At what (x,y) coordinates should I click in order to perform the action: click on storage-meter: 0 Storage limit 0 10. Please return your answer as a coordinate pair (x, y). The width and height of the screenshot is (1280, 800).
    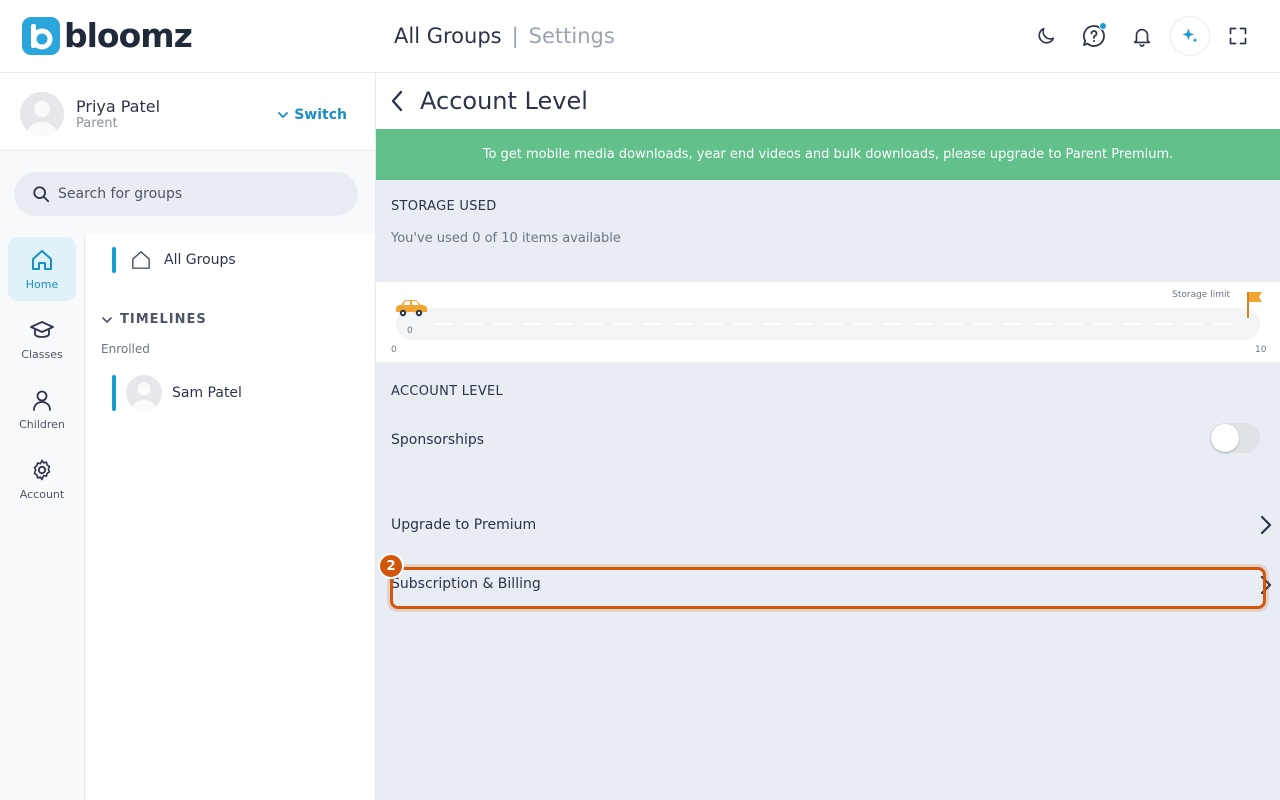
    Looking at the image, I should click on (828, 322).